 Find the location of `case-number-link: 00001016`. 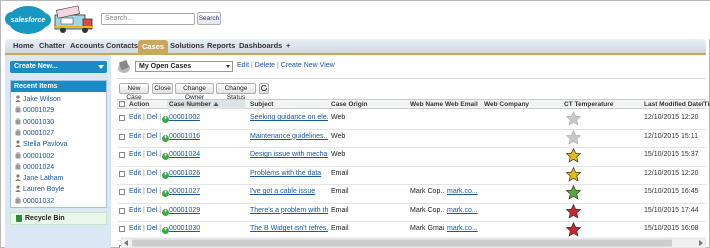

case-number-link: 00001016 is located at coordinates (184, 139).